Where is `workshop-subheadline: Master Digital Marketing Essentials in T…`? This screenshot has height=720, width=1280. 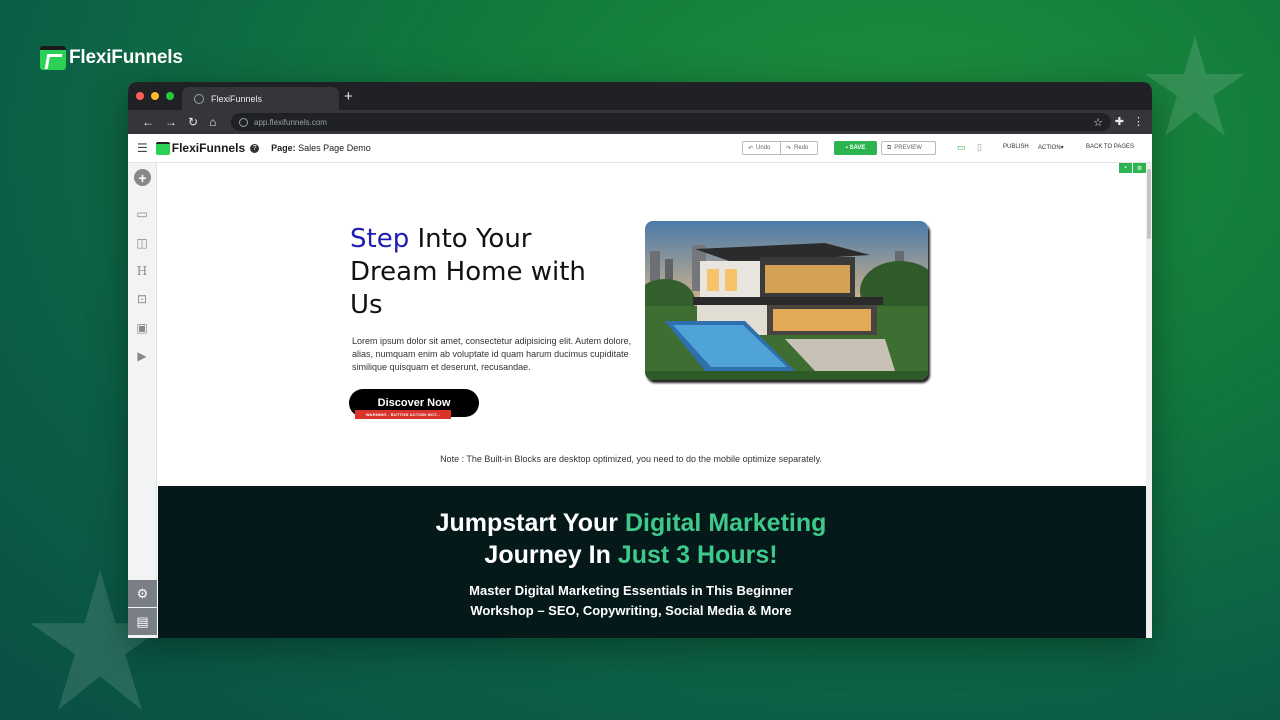
workshop-subheadline: Master Digital Marketing Essentials in T… is located at coordinates (631, 601).